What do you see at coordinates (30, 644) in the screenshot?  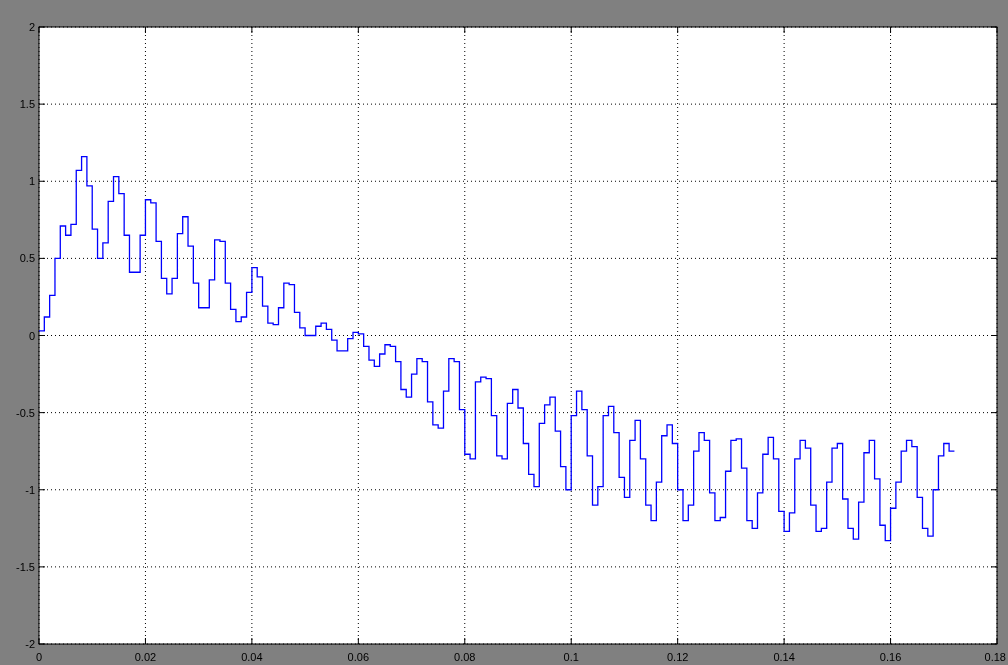 I see `y-tick-label: -2` at bounding box center [30, 644].